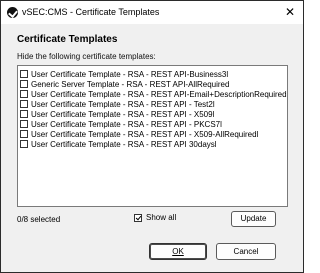 The width and height of the screenshot is (320, 273). I want to click on window-title: vSEC:CMS - Certificate Templates, so click(91, 12).